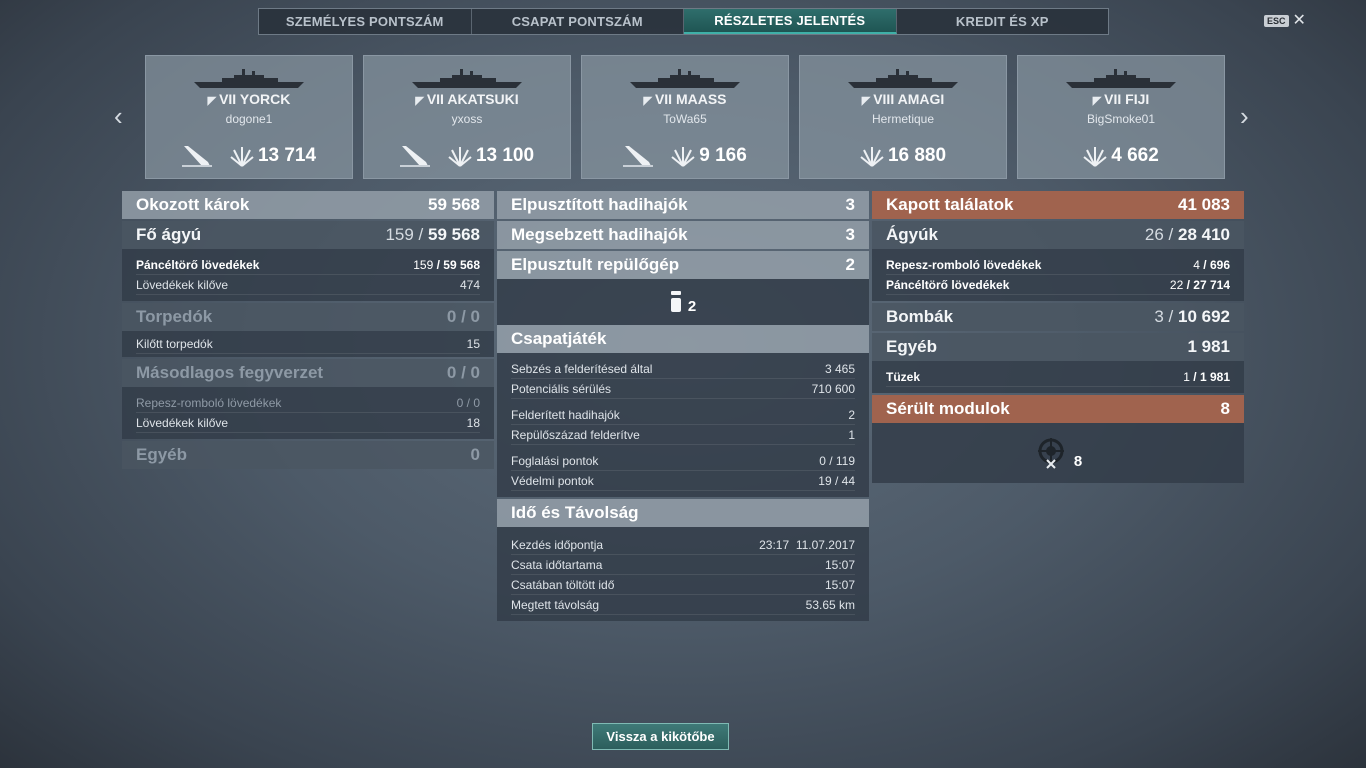  I want to click on ship-name-text: MAASS, so click(701, 99).